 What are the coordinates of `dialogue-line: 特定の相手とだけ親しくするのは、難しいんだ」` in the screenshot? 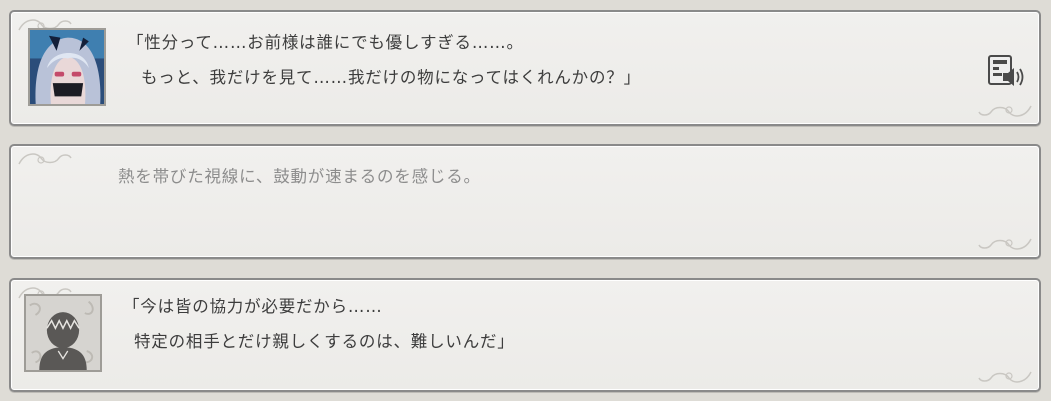 It's located at (324, 341).